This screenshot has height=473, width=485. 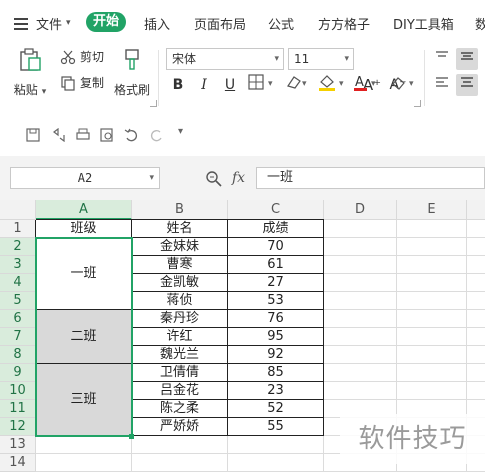 I want to click on undo-icon, so click(x=131, y=135).